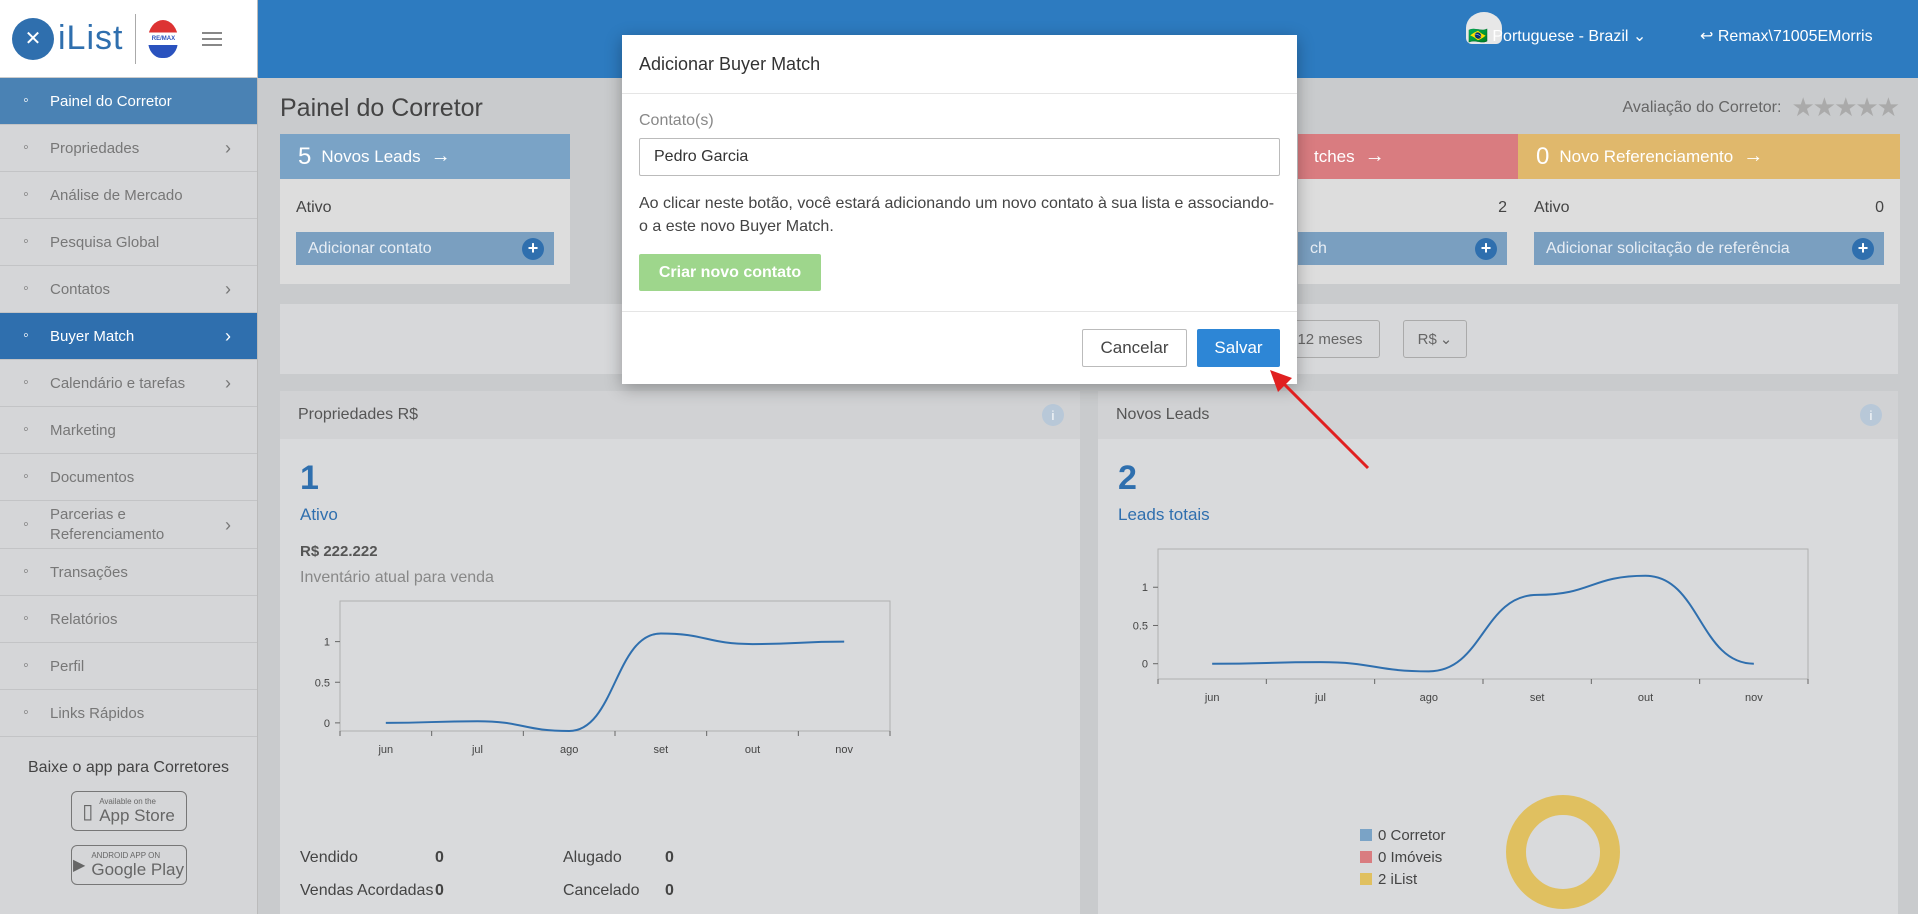 Image resolution: width=1918 pixels, height=914 pixels. What do you see at coordinates (128, 383) in the screenshot?
I see `sidebar-item-calend-rio-e-tarefas: ◦ Calendário e tarefas ›` at bounding box center [128, 383].